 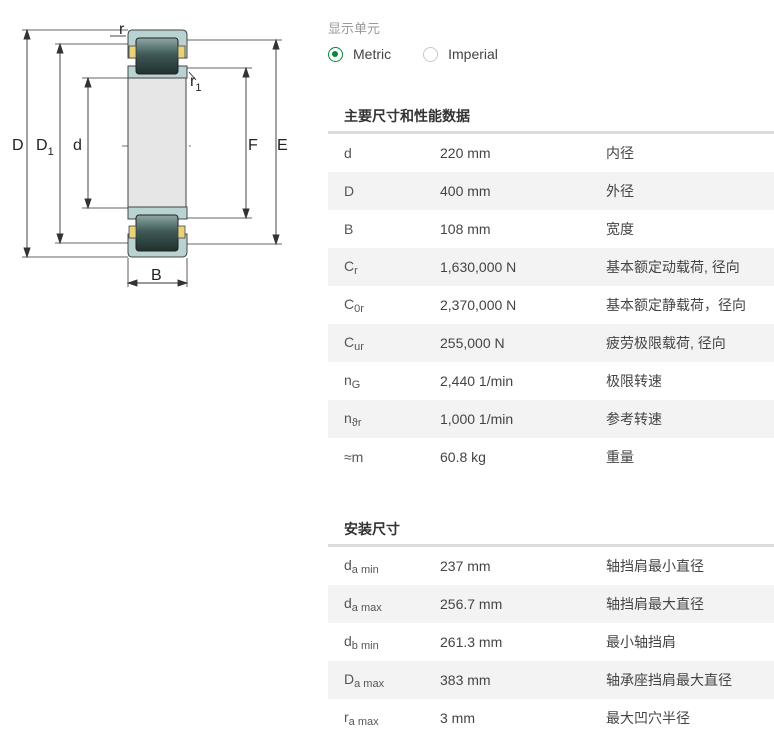 What do you see at coordinates (354, 457) in the screenshot?
I see `symbol: ≈m` at bounding box center [354, 457].